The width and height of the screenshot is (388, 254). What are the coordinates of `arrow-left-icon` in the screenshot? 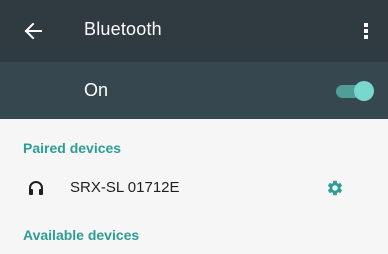 It's located at (33, 31).